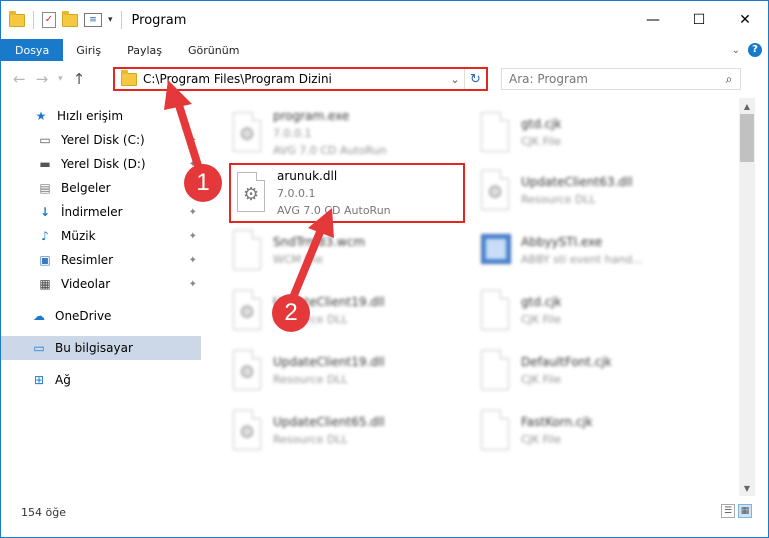  Describe the element at coordinates (110, 20) in the screenshot. I see `customize-dropdown-icon: ▾` at that location.